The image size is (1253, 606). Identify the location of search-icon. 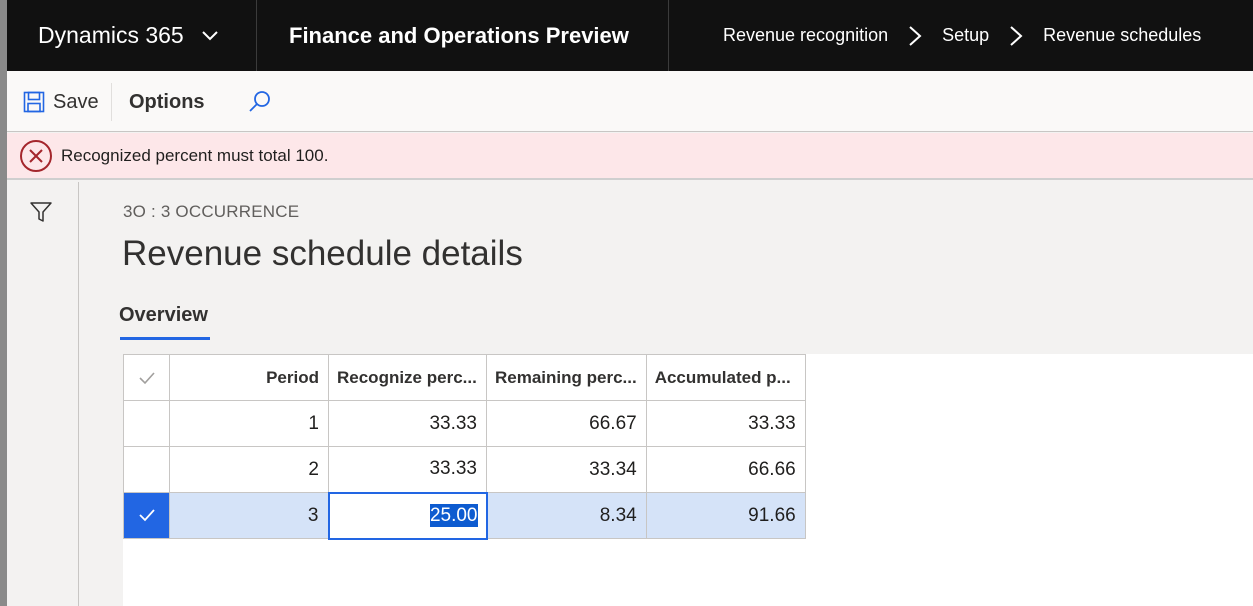
(260, 102).